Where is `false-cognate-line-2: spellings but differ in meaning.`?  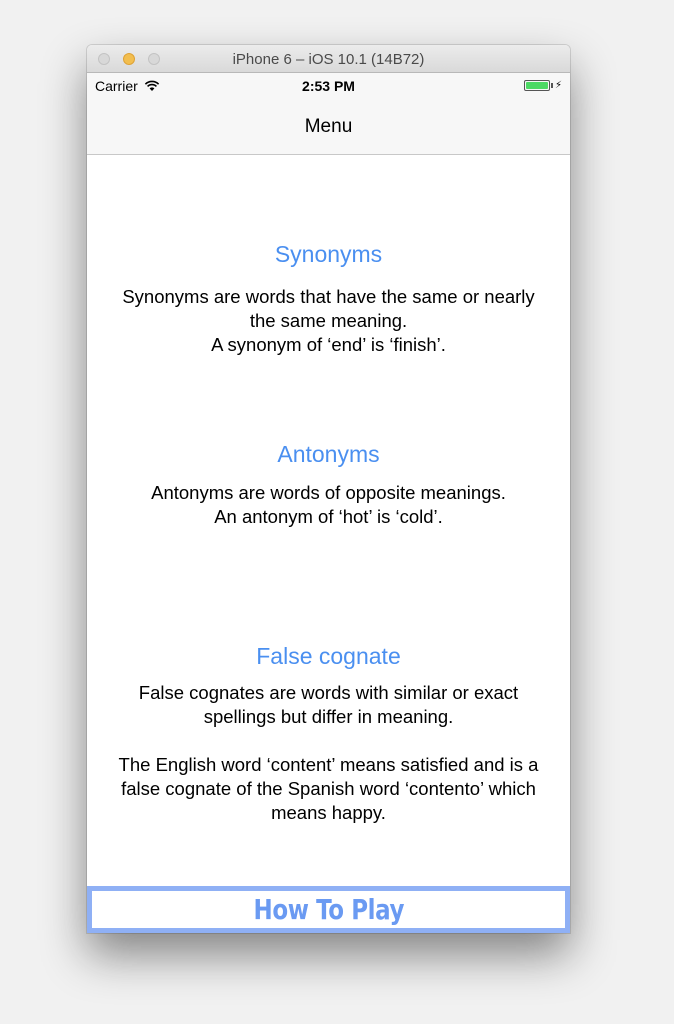 false-cognate-line-2: spellings but differ in meaning. is located at coordinates (328, 716).